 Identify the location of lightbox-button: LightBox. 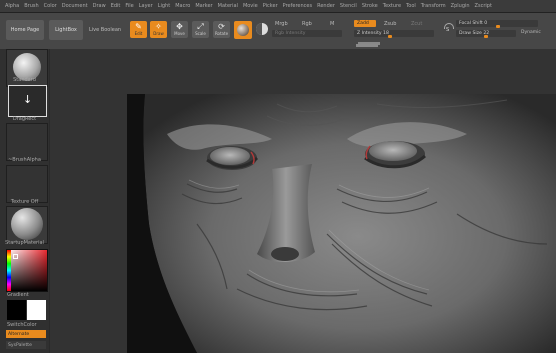
(66, 30).